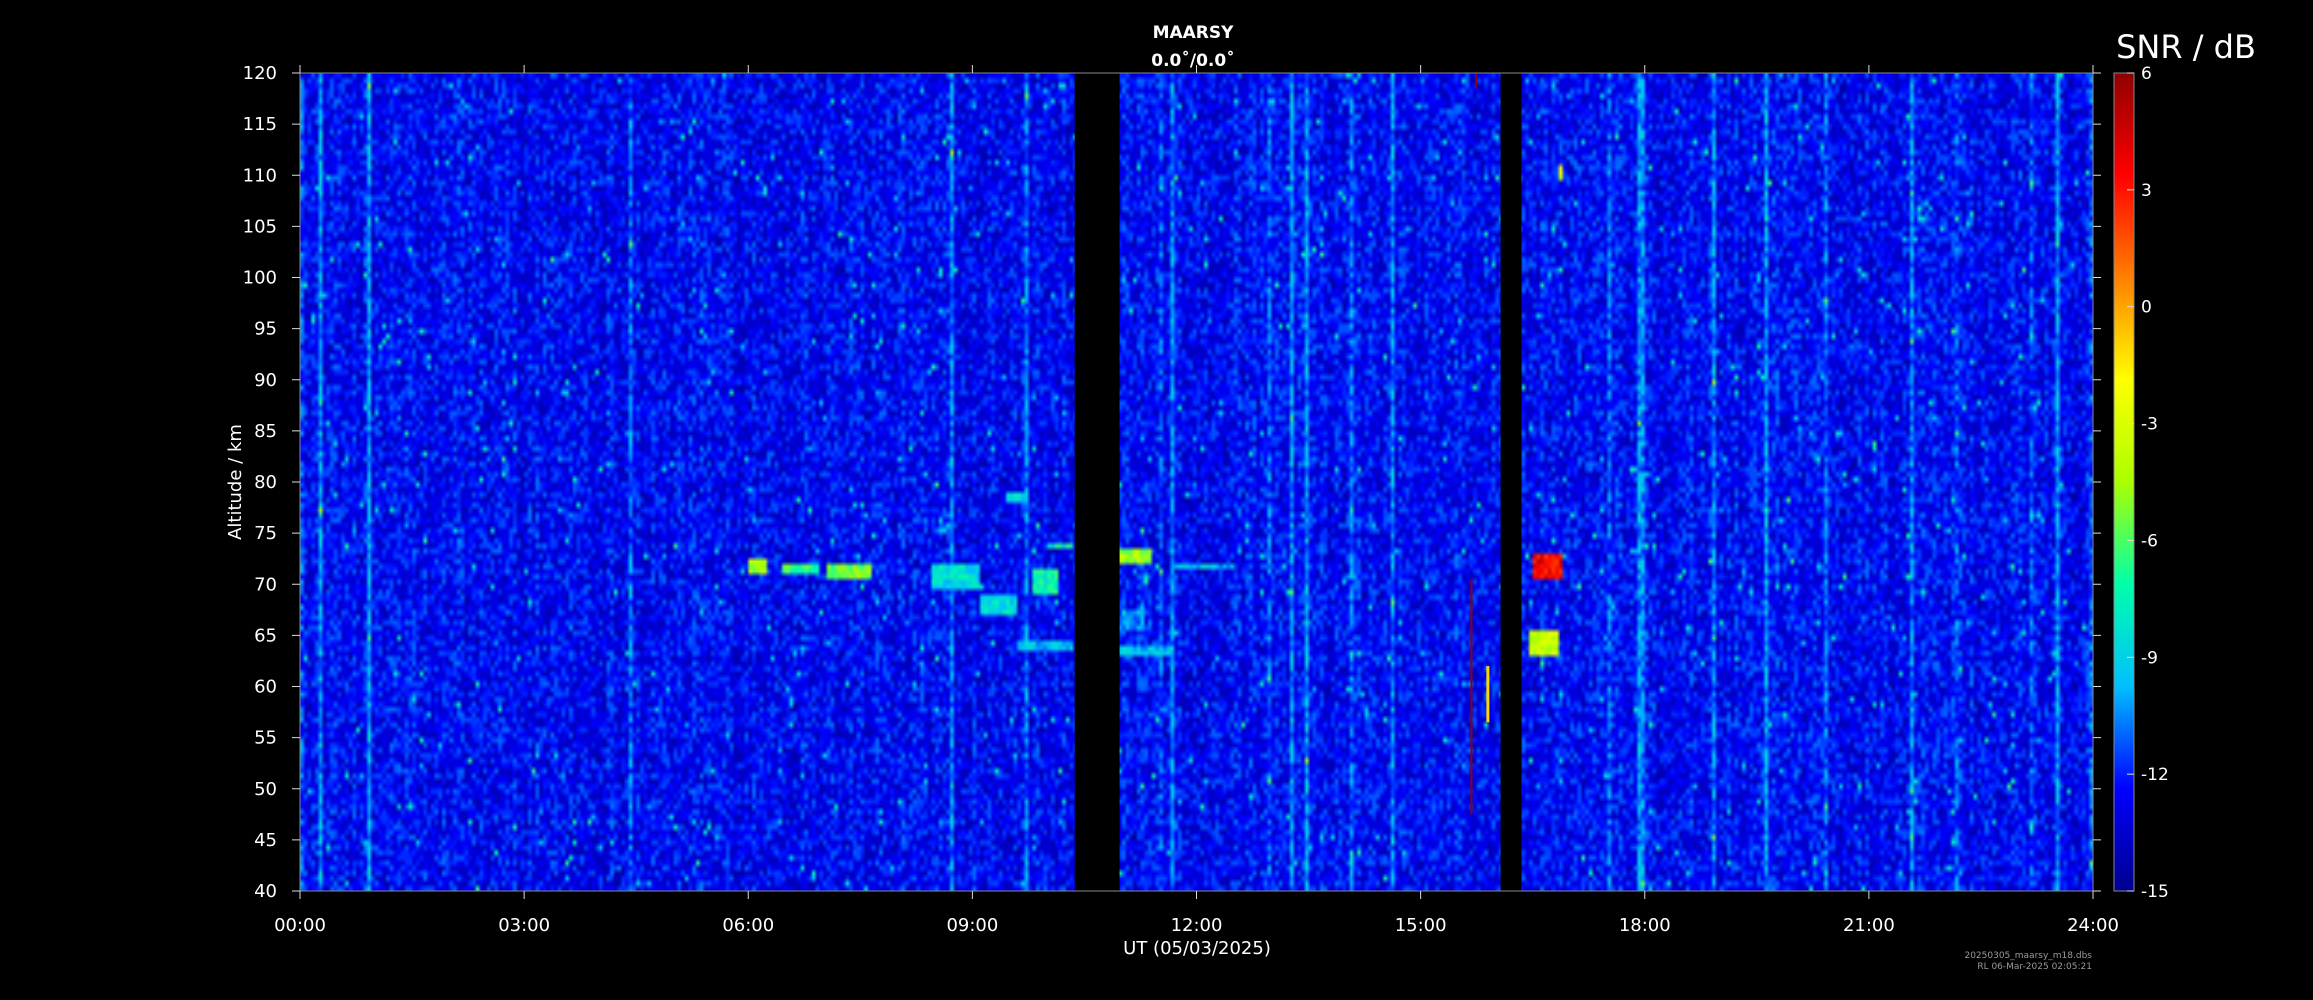 The image size is (2313, 1000). I want to click on x-tick-label: 24:00, so click(2093, 925).